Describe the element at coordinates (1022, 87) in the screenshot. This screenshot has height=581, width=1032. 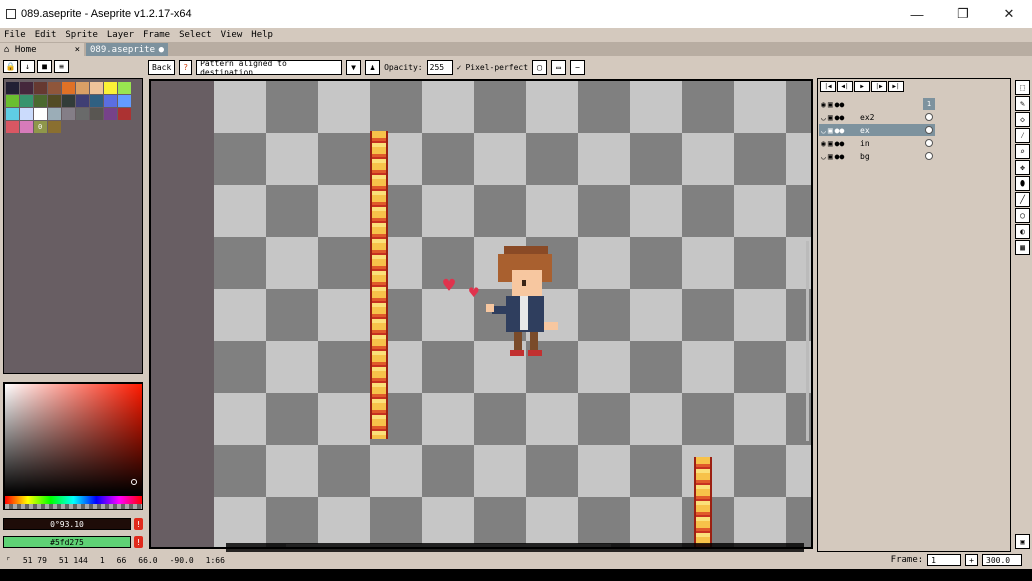
I see `marquee-icon: ⬚` at that location.